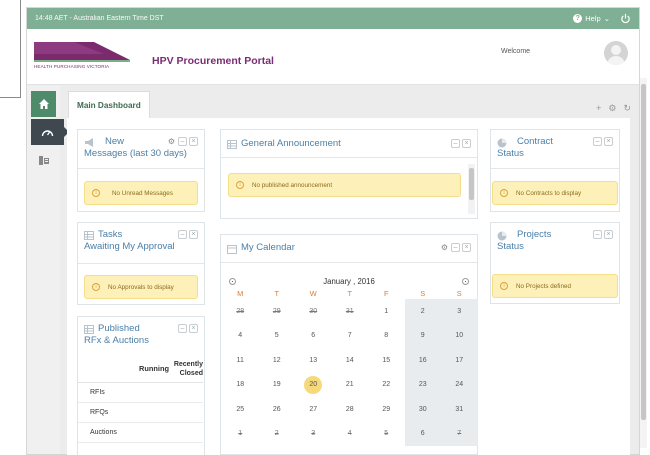  What do you see at coordinates (386, 385) in the screenshot?
I see `calendar-day: 22` at bounding box center [386, 385].